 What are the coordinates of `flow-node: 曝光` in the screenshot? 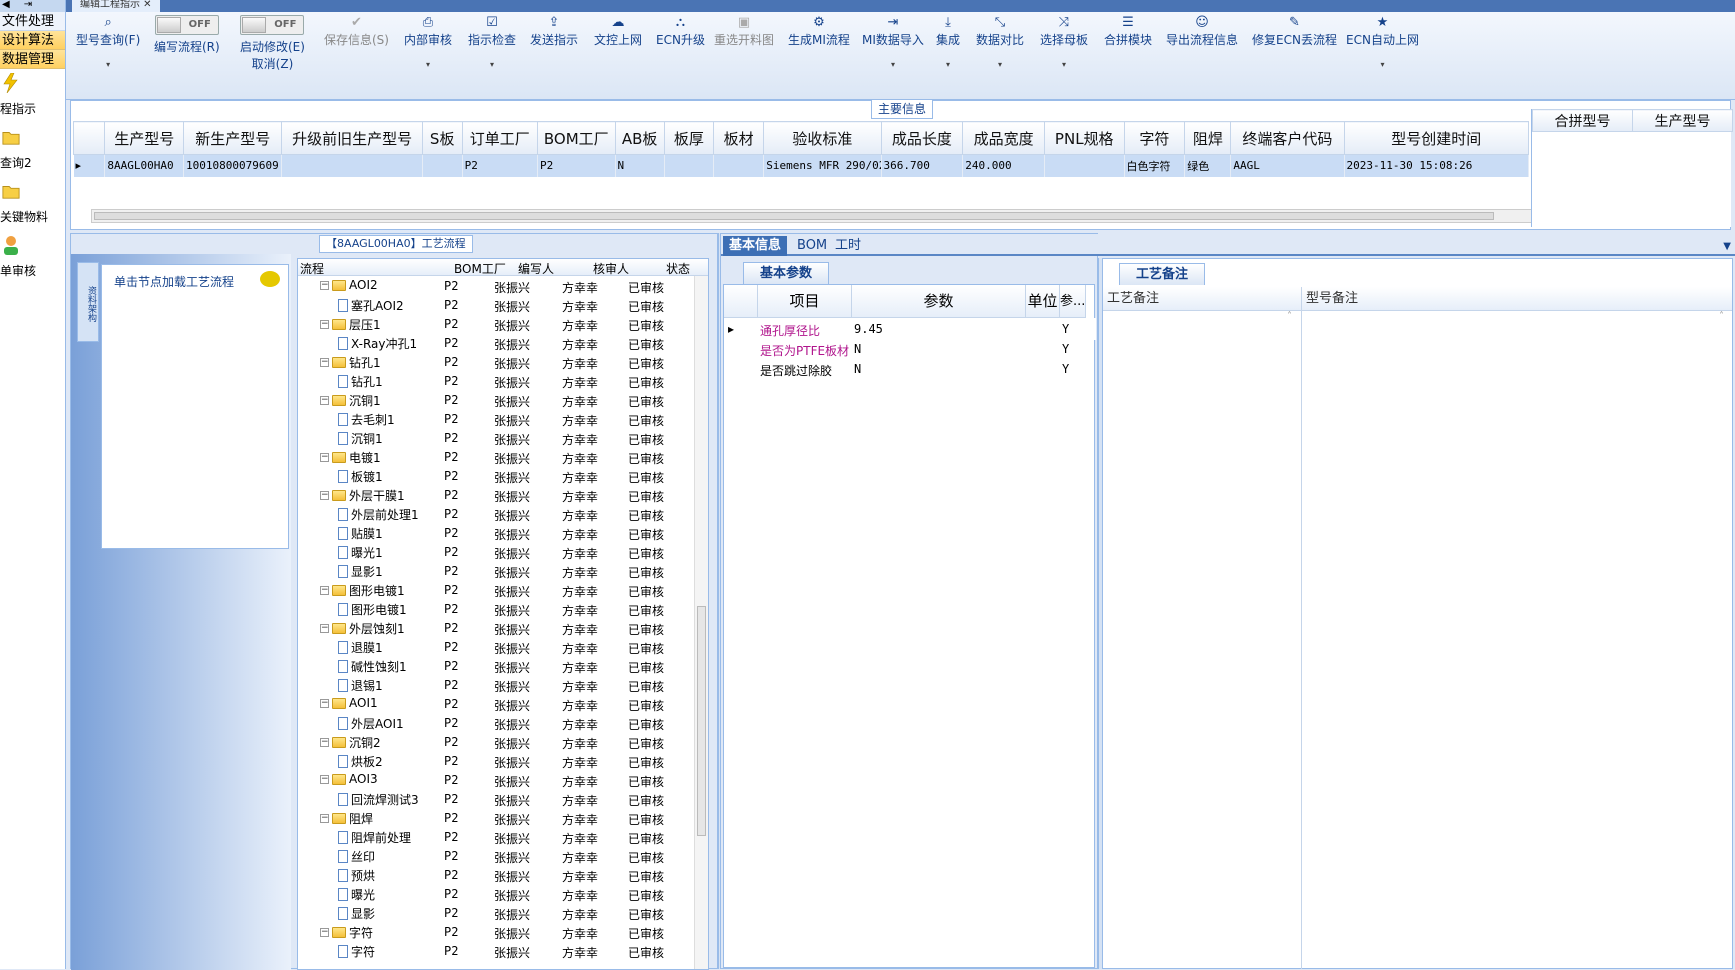 It's located at (356, 894).